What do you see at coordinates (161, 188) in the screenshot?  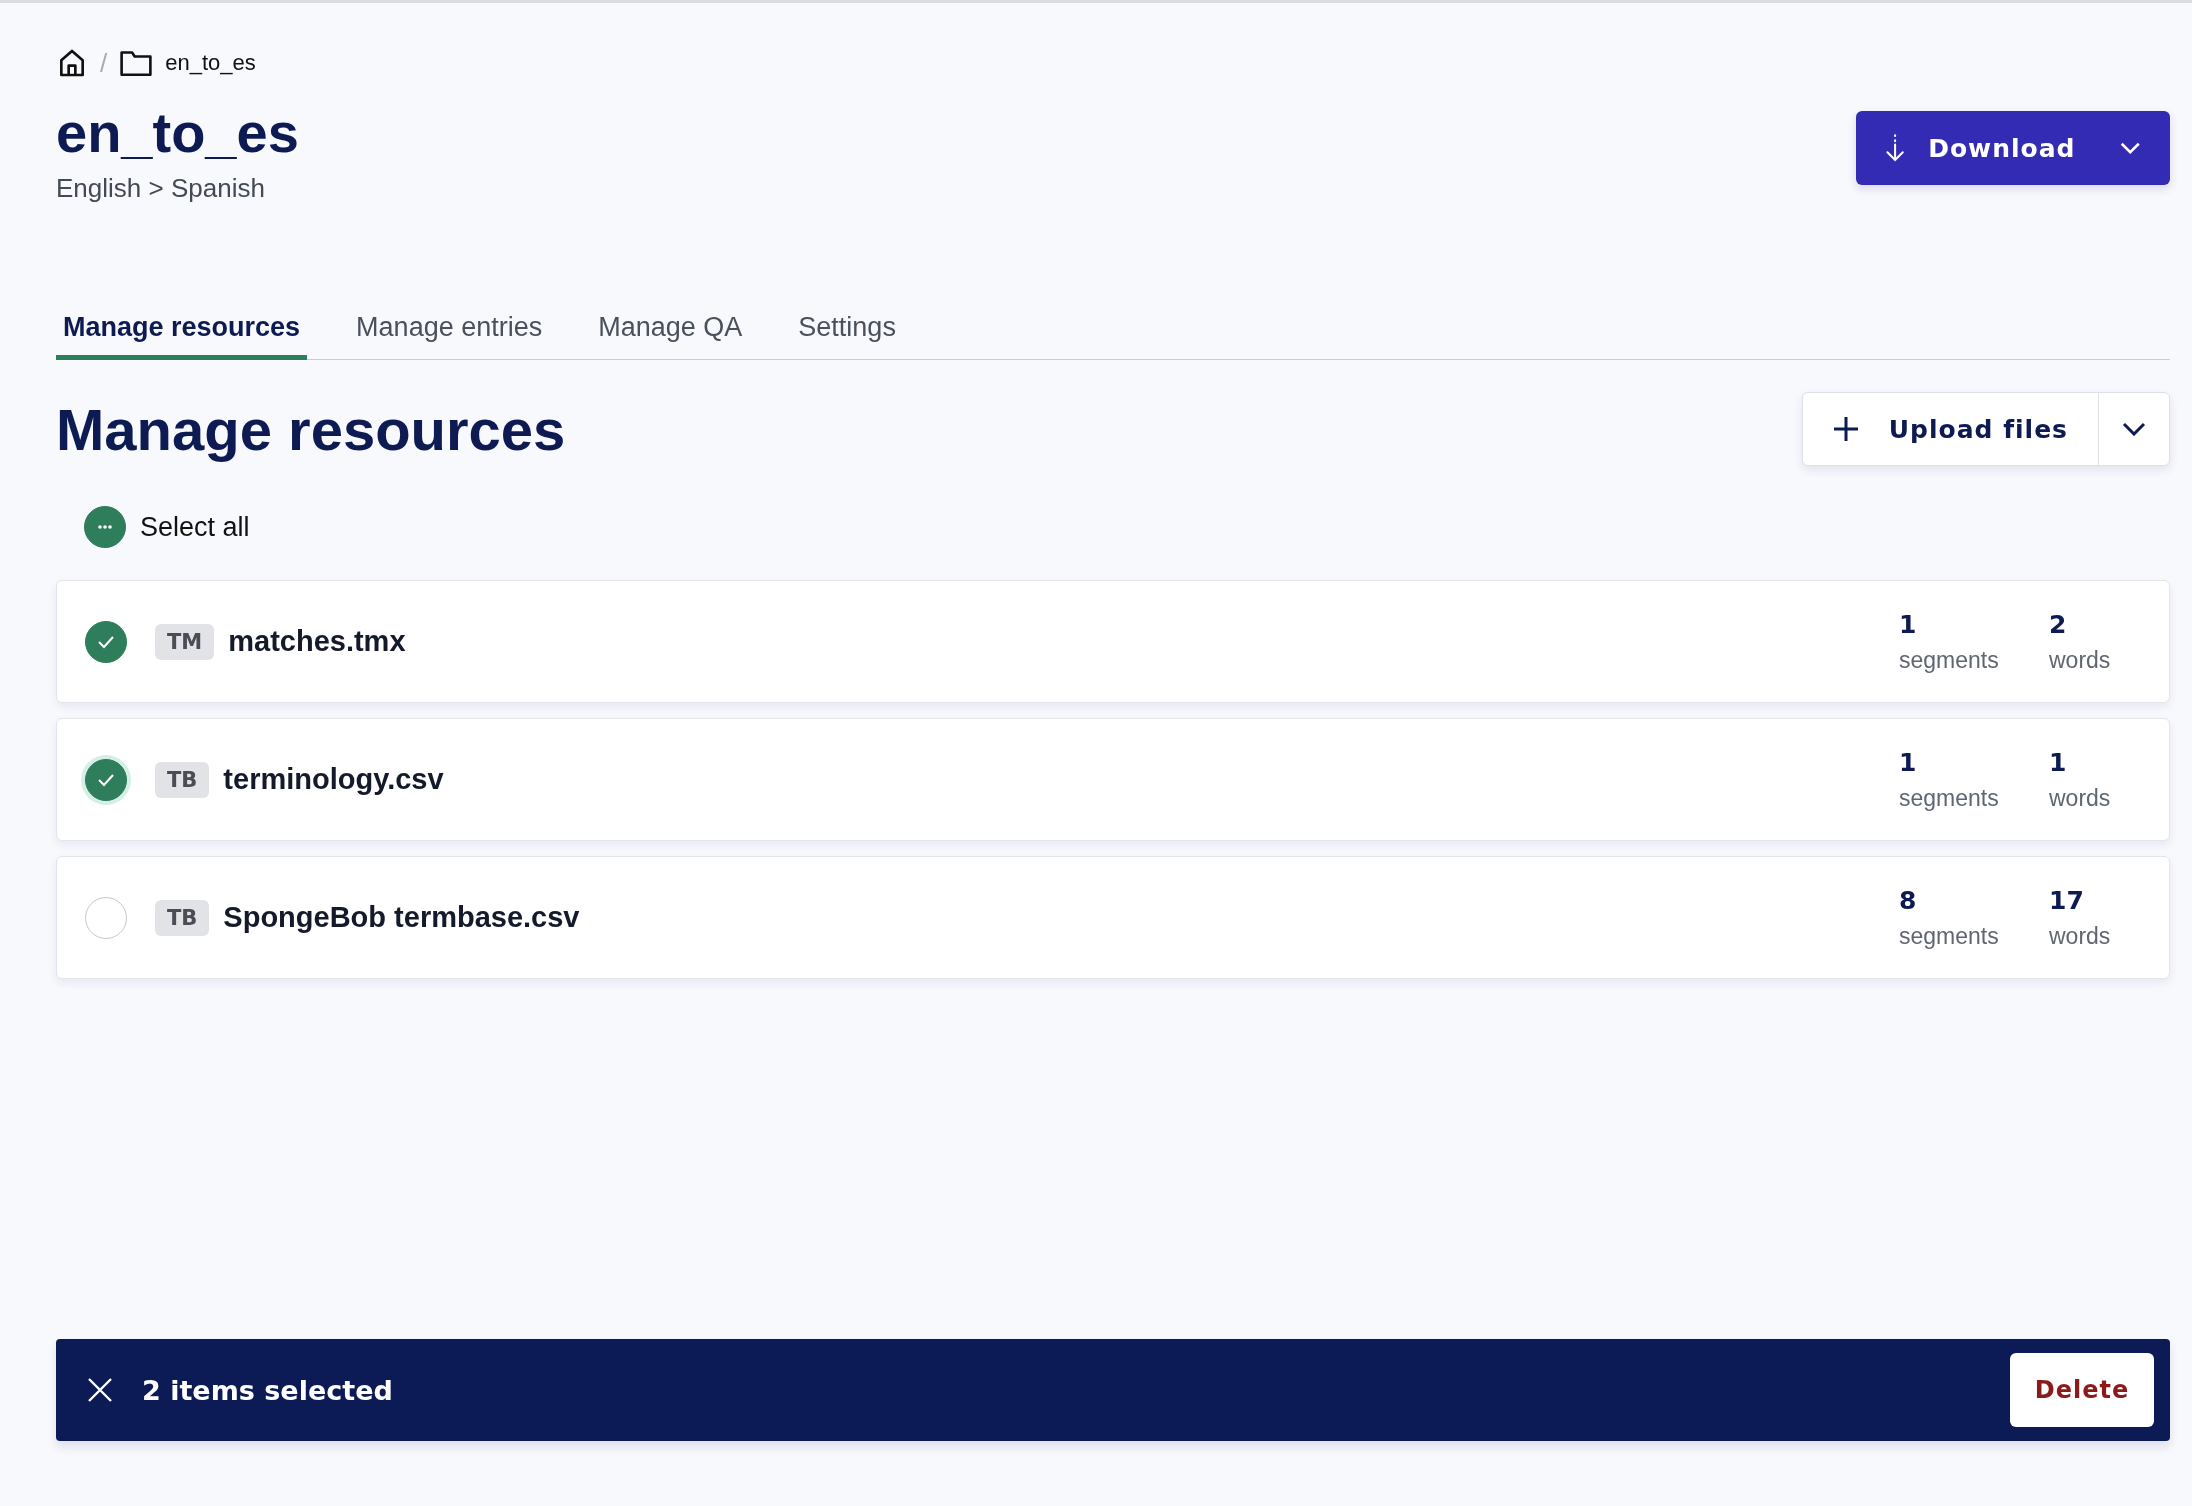 I see `language-pair: English > Spanish` at bounding box center [161, 188].